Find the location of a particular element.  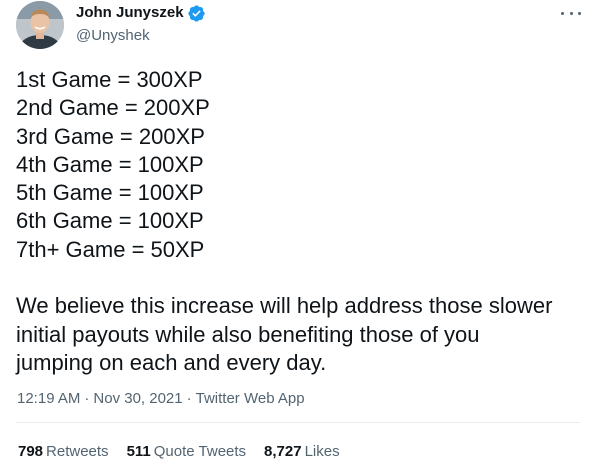

quote-tweets-count: 511 is located at coordinates (138, 451).